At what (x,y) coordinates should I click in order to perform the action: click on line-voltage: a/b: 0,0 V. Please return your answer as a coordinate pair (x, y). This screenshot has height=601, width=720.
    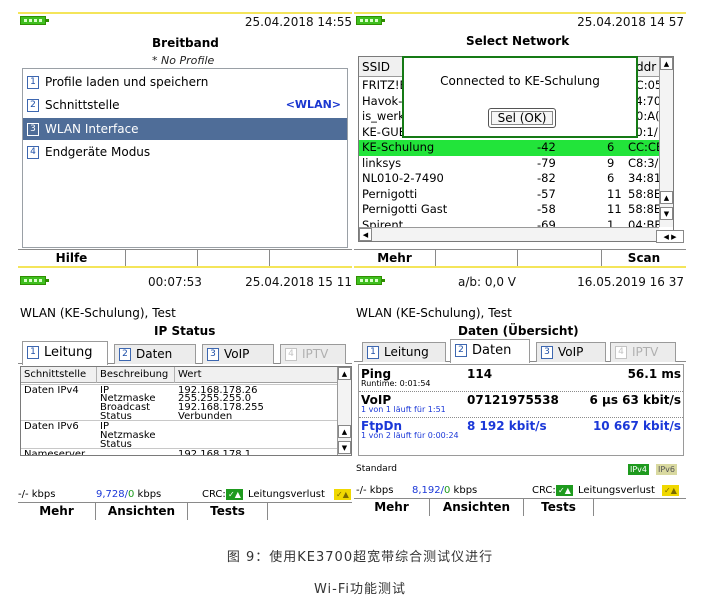
    Looking at the image, I should click on (487, 282).